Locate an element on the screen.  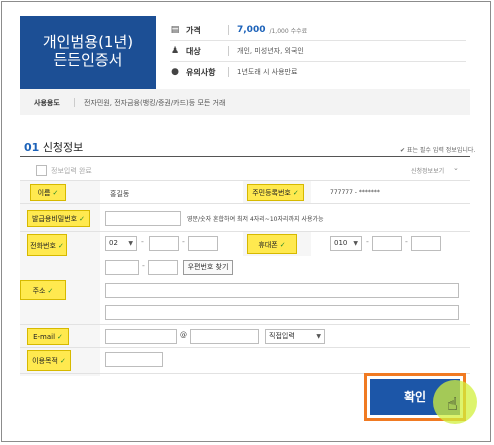
name-label: 이름 ✓ is located at coordinates (48, 192).